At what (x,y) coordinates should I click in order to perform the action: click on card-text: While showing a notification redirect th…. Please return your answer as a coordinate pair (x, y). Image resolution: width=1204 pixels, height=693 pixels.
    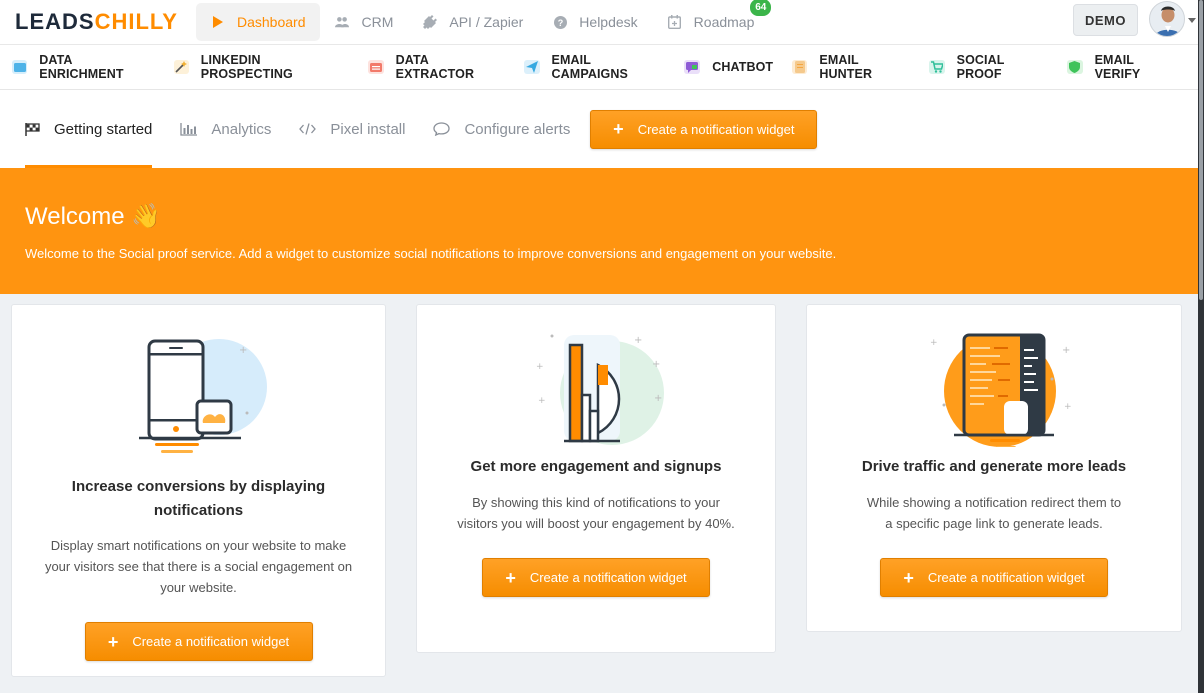
    Looking at the image, I should click on (994, 513).